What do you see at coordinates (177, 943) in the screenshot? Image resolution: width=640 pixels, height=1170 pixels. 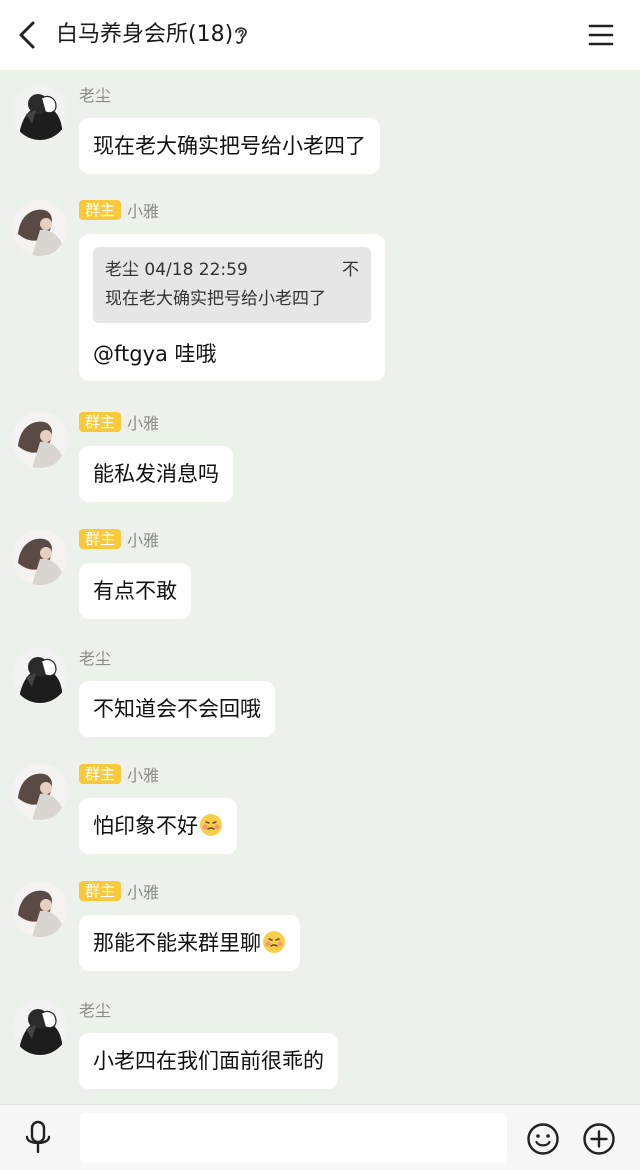 I see `message-text: 那能不能来群里聊` at bounding box center [177, 943].